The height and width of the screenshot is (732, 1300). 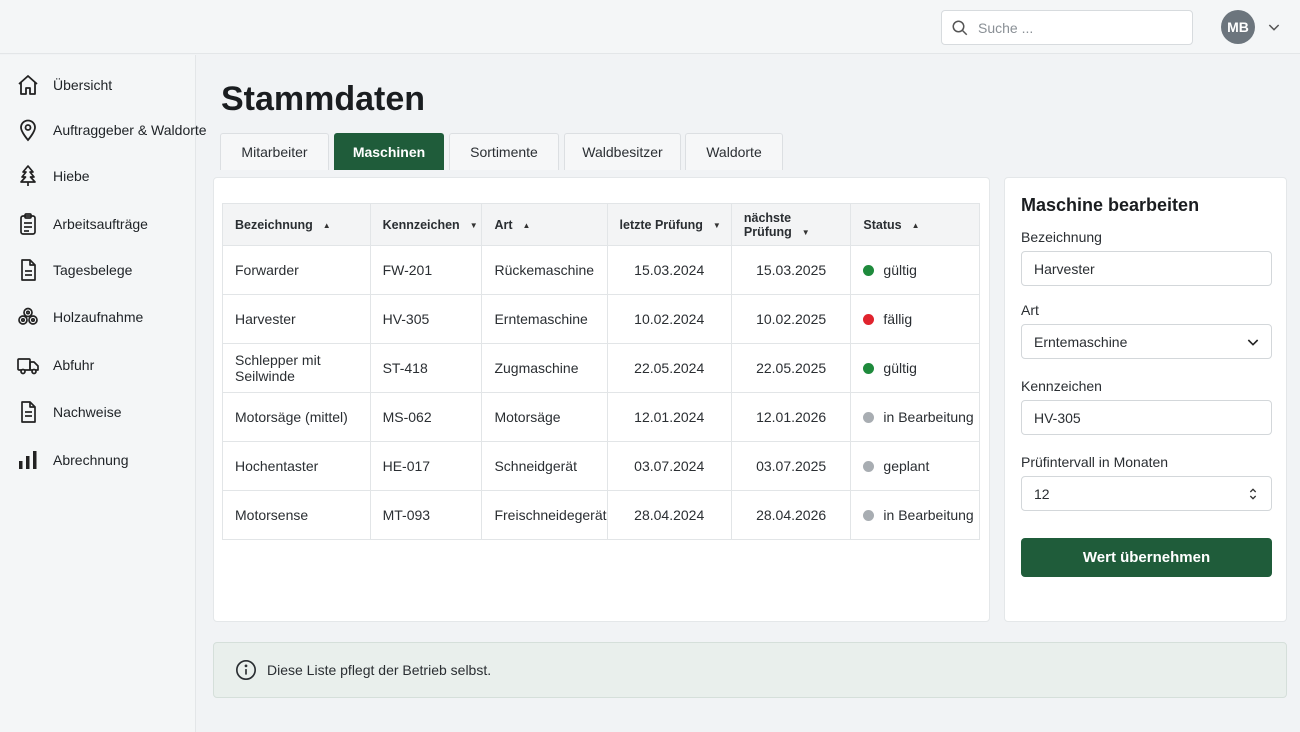 I want to click on cell-status: in Bearbeitung, so click(x=915, y=417).